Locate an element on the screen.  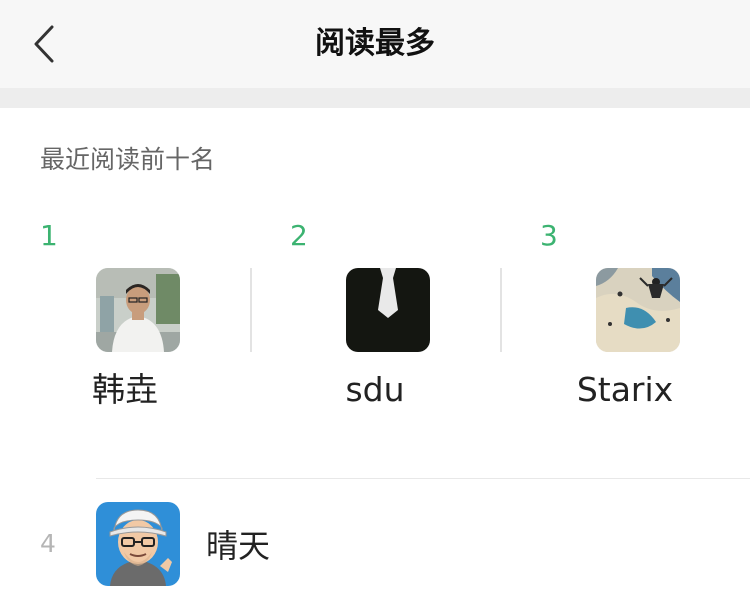
navigation-bar: 阅读最多 is located at coordinates (375, 44).